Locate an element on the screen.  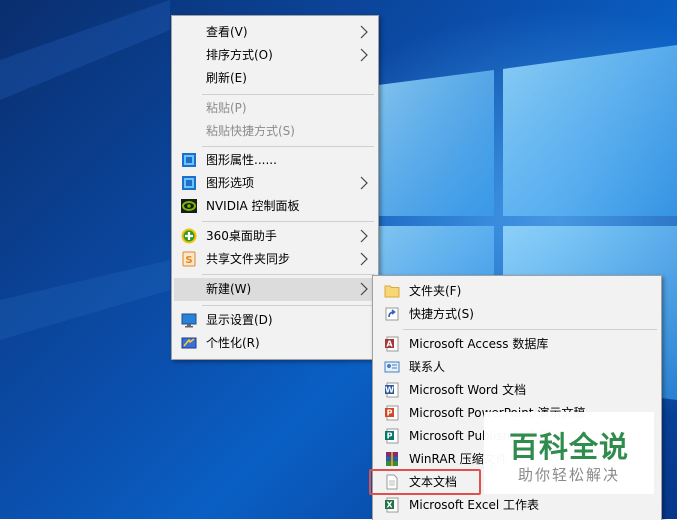
svg-text: X is located at coordinates (389, 505).